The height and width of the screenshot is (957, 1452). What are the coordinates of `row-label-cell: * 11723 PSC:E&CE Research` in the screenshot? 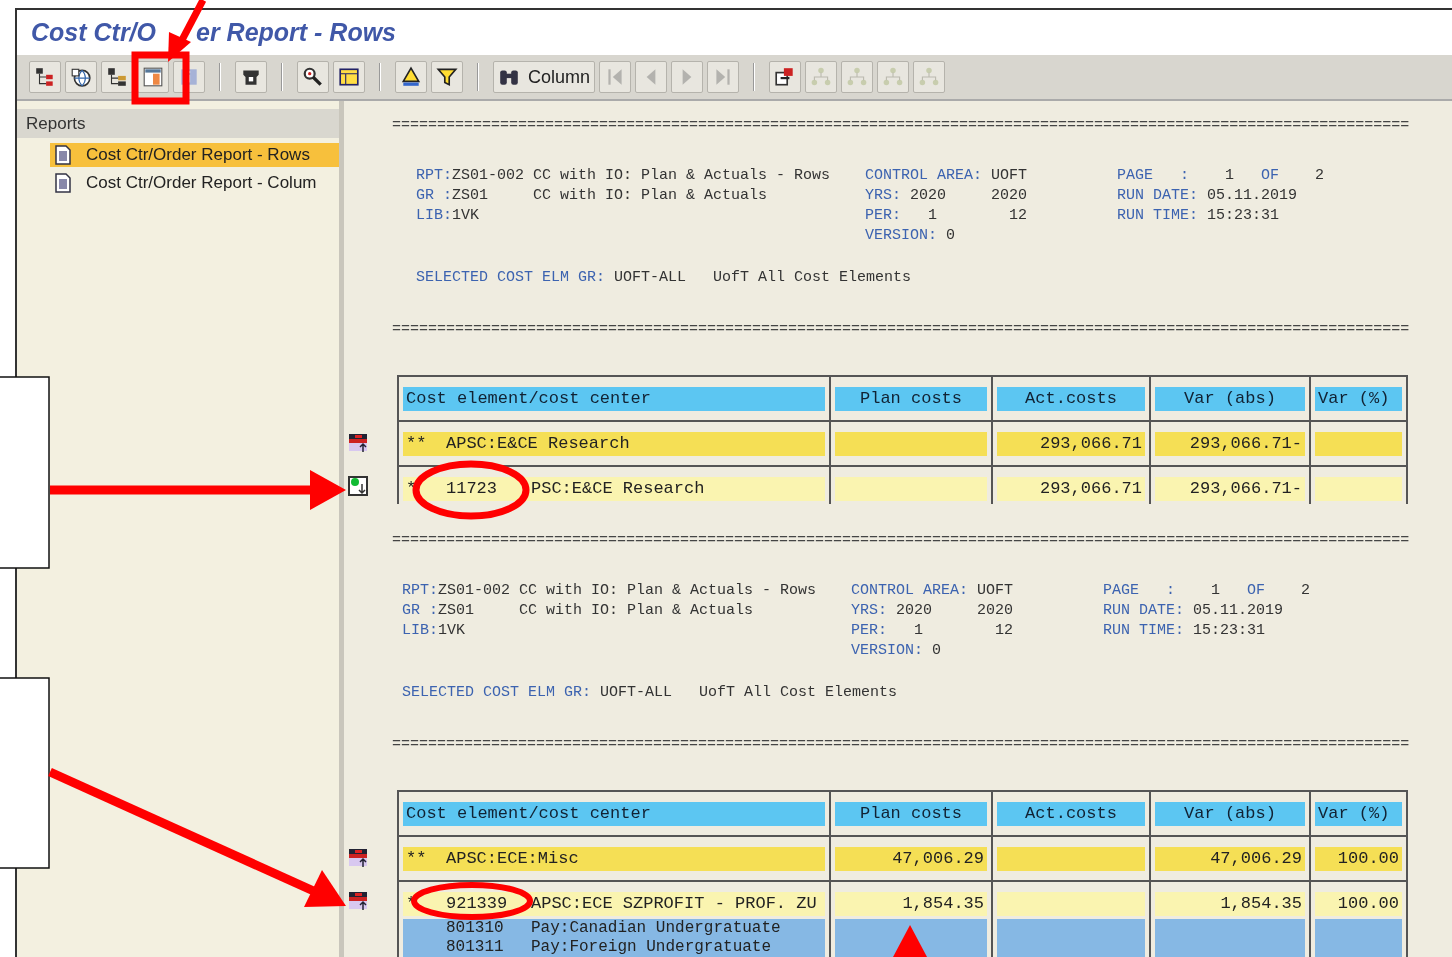 It's located at (614, 489).